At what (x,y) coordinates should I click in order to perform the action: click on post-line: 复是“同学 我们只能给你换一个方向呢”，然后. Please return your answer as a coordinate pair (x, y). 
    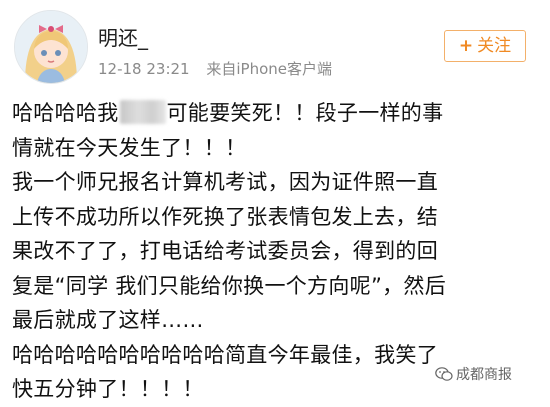
    Looking at the image, I should click on (229, 285).